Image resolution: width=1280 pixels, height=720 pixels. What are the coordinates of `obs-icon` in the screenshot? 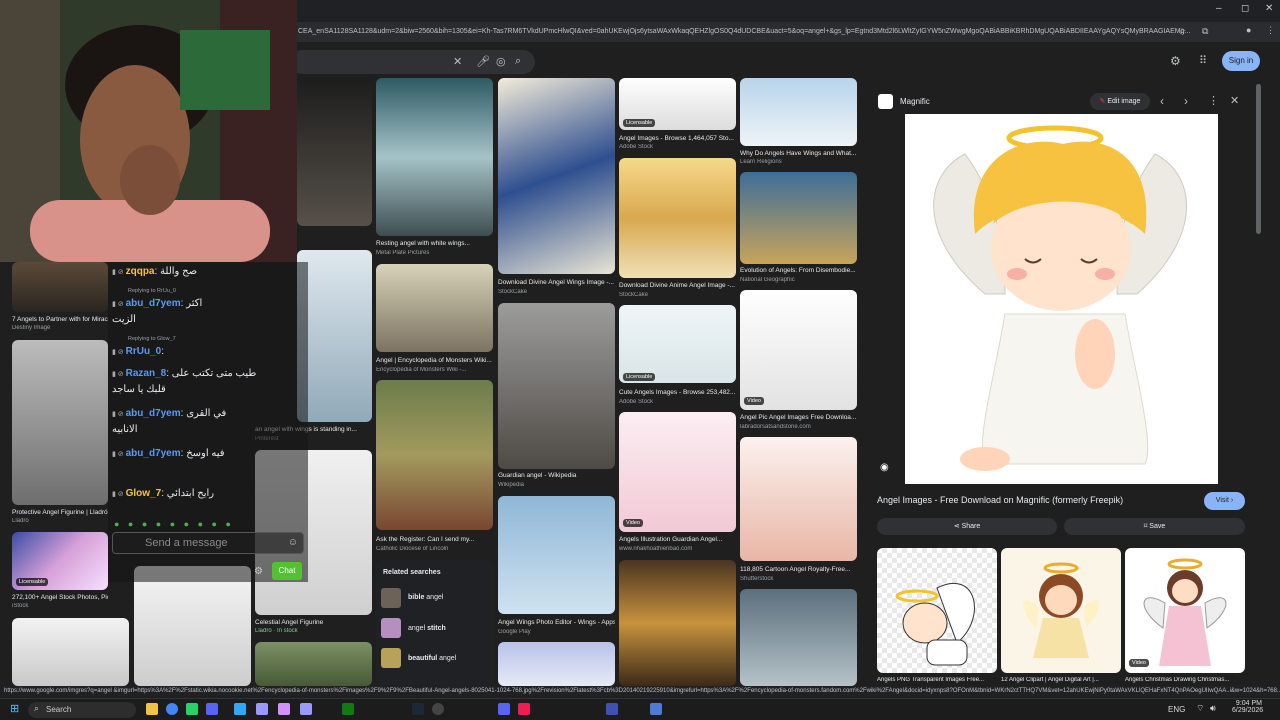 It's located at (438, 709).